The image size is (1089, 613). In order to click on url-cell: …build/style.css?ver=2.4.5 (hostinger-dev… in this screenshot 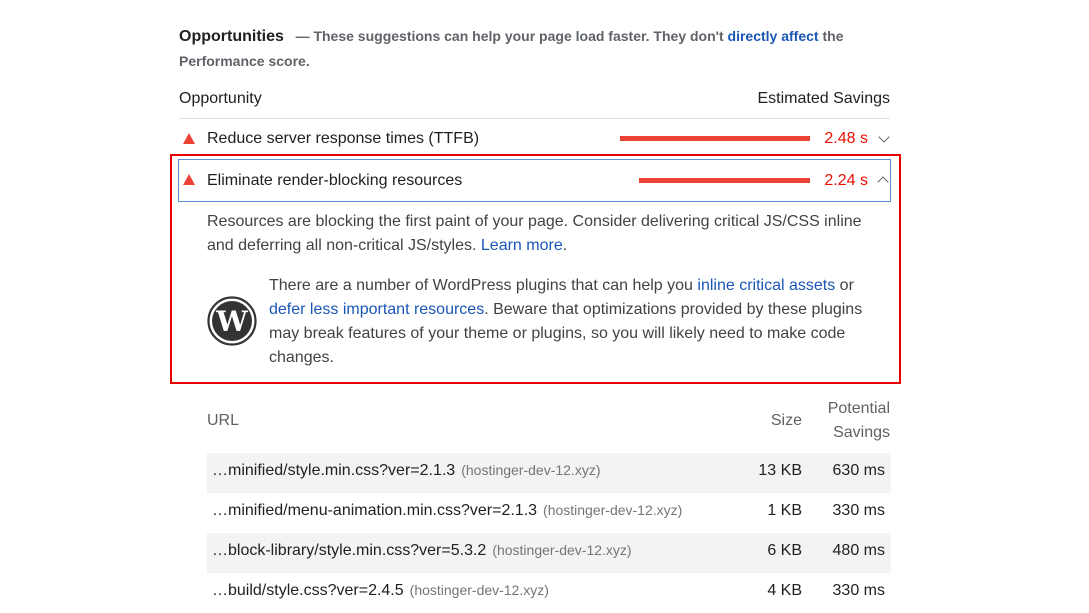, I will do `click(380, 591)`.